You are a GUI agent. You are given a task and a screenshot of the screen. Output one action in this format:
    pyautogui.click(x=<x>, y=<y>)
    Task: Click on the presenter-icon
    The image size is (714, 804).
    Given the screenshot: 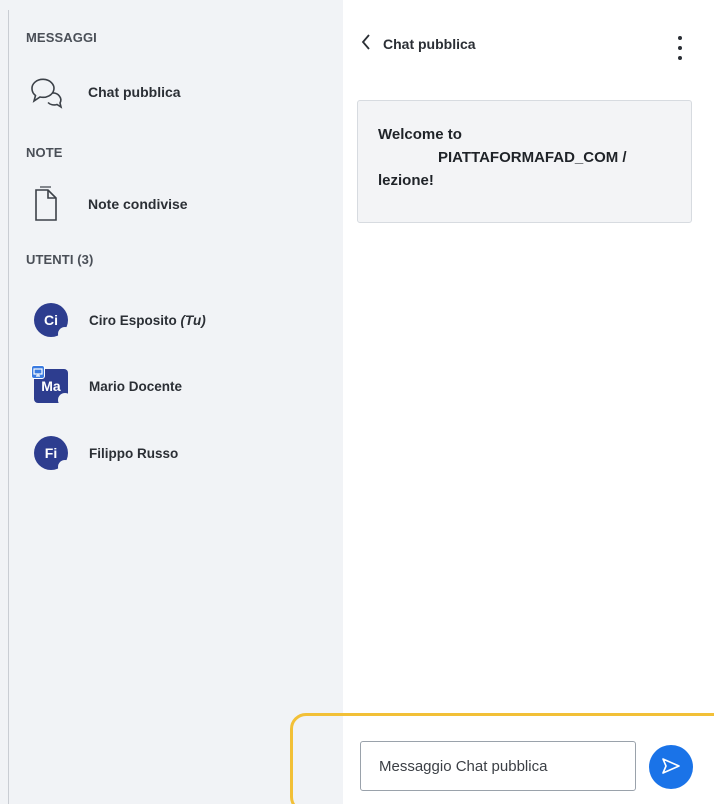 What is the action you would take?
    pyautogui.click(x=38, y=372)
    